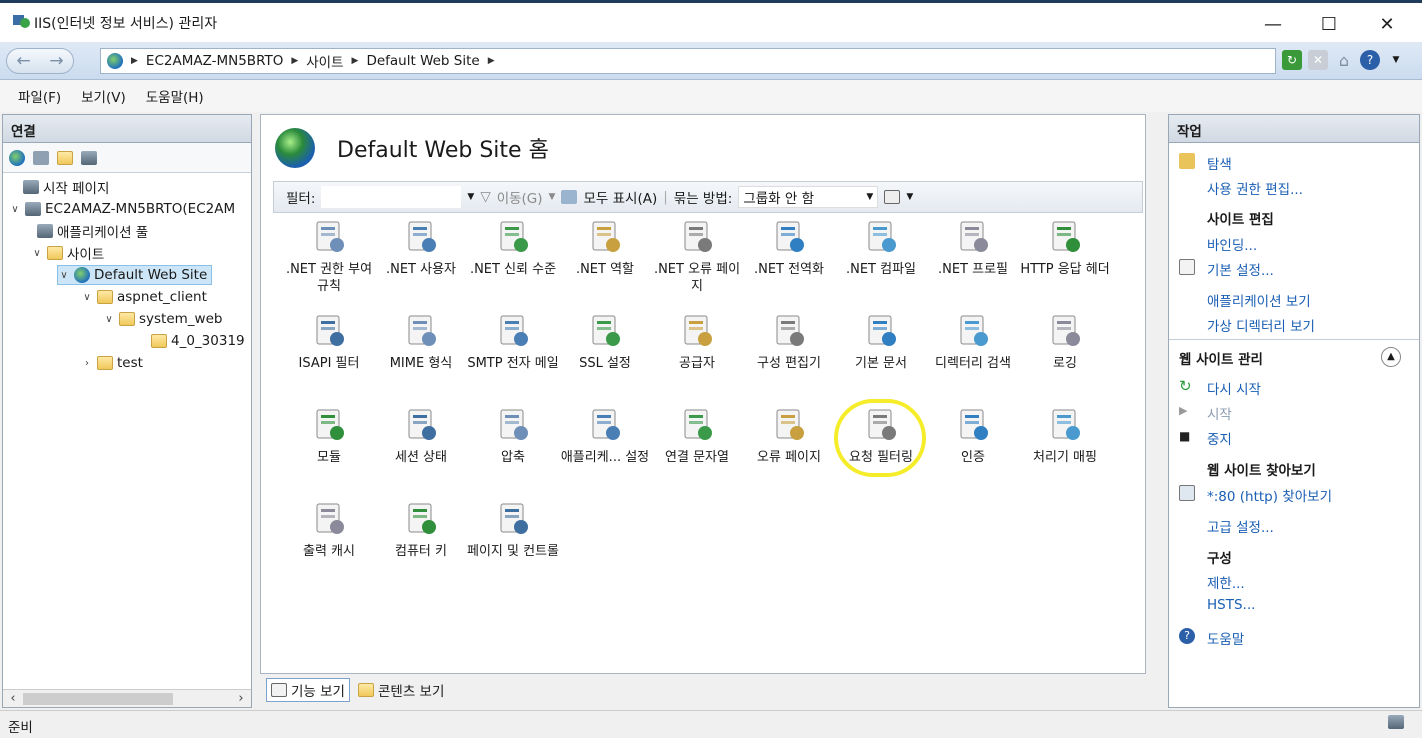 This screenshot has width=1422, height=738. What do you see at coordinates (881, 342) in the screenshot?
I see `feature-default-document: 기본 문서` at bounding box center [881, 342].